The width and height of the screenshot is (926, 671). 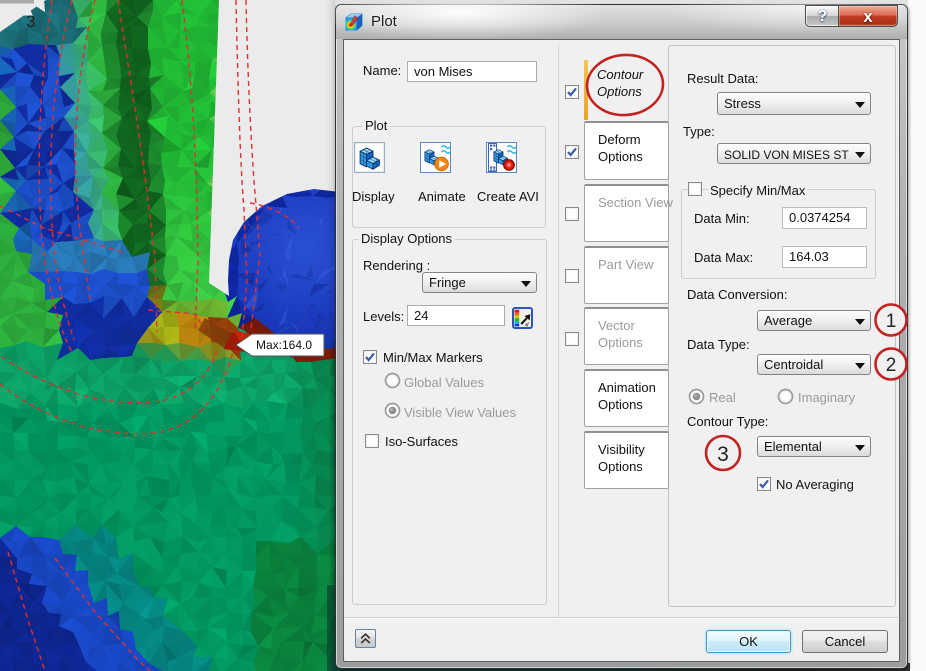 What do you see at coordinates (284, 345) in the screenshot?
I see `svg-text: Max:164.0` at bounding box center [284, 345].